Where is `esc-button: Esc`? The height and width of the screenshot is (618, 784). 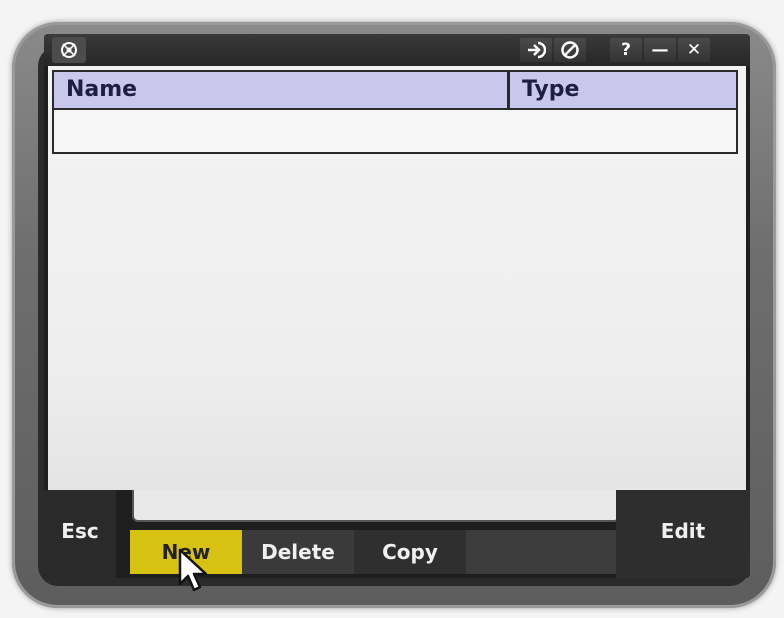 esc-button: Esc is located at coordinates (80, 534).